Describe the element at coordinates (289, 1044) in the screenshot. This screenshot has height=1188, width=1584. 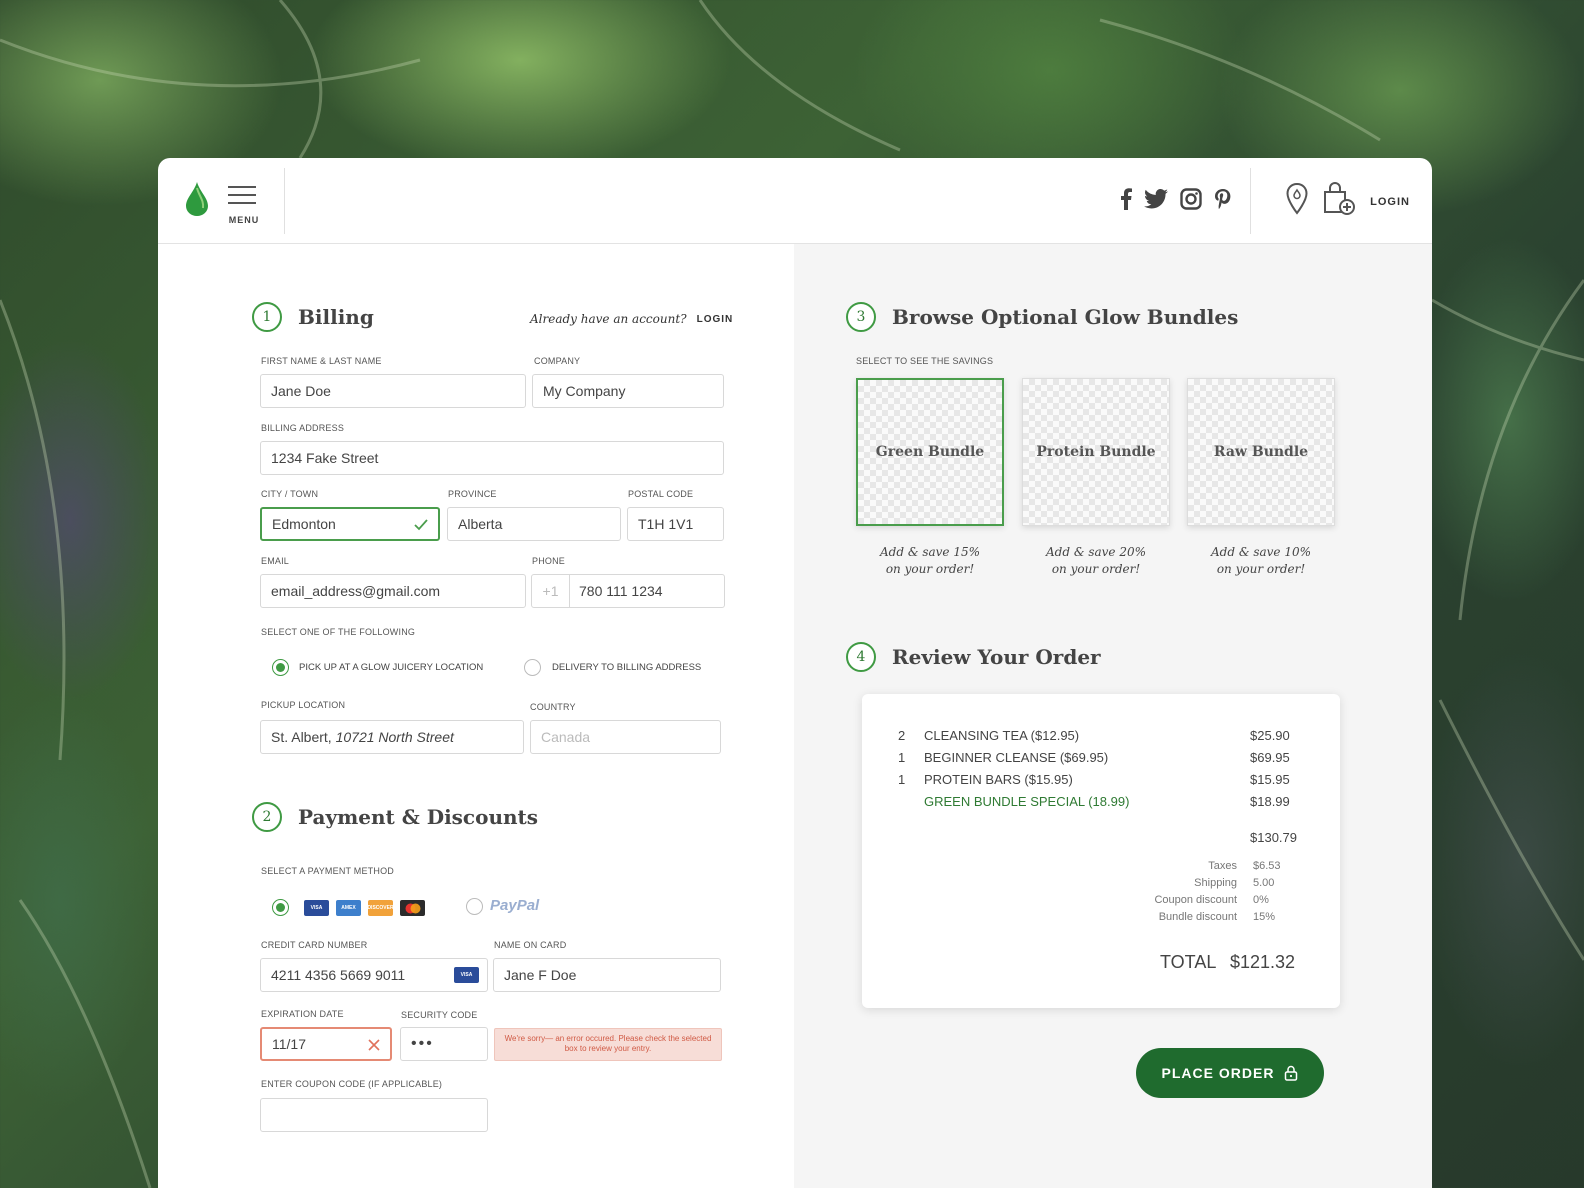
I see `expiration-value: 11/17` at that location.